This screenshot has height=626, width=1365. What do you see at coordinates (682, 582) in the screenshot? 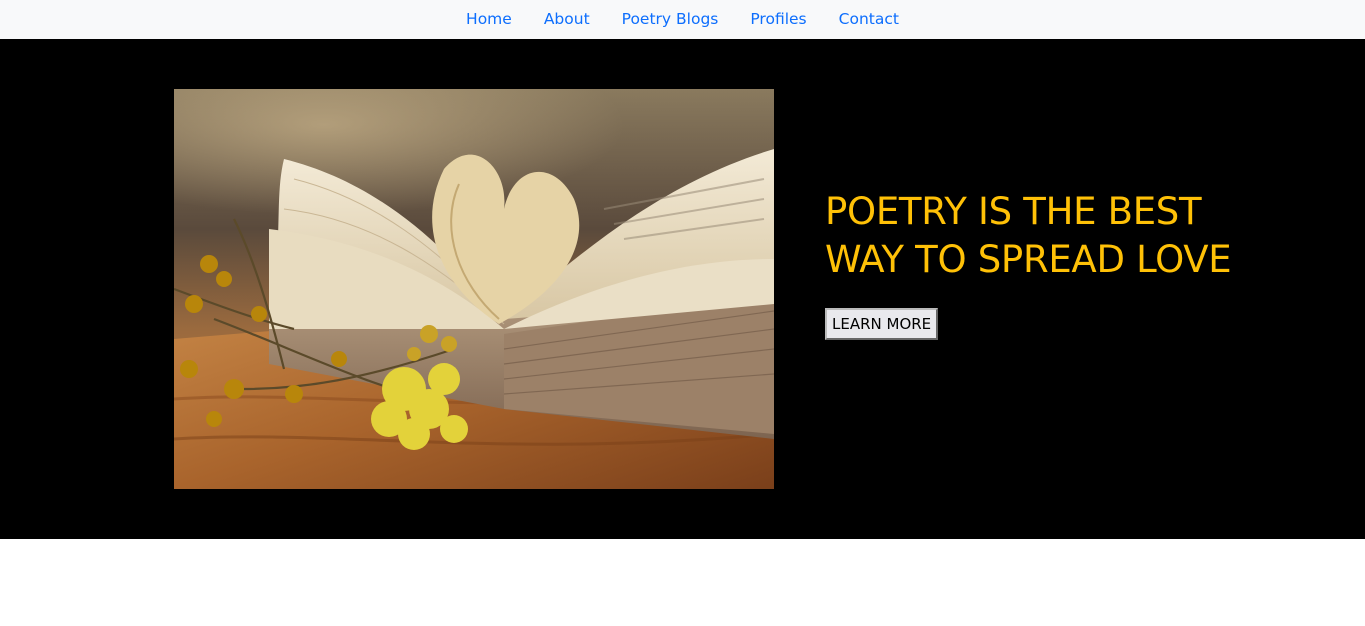
I see `page-body-blank` at bounding box center [682, 582].